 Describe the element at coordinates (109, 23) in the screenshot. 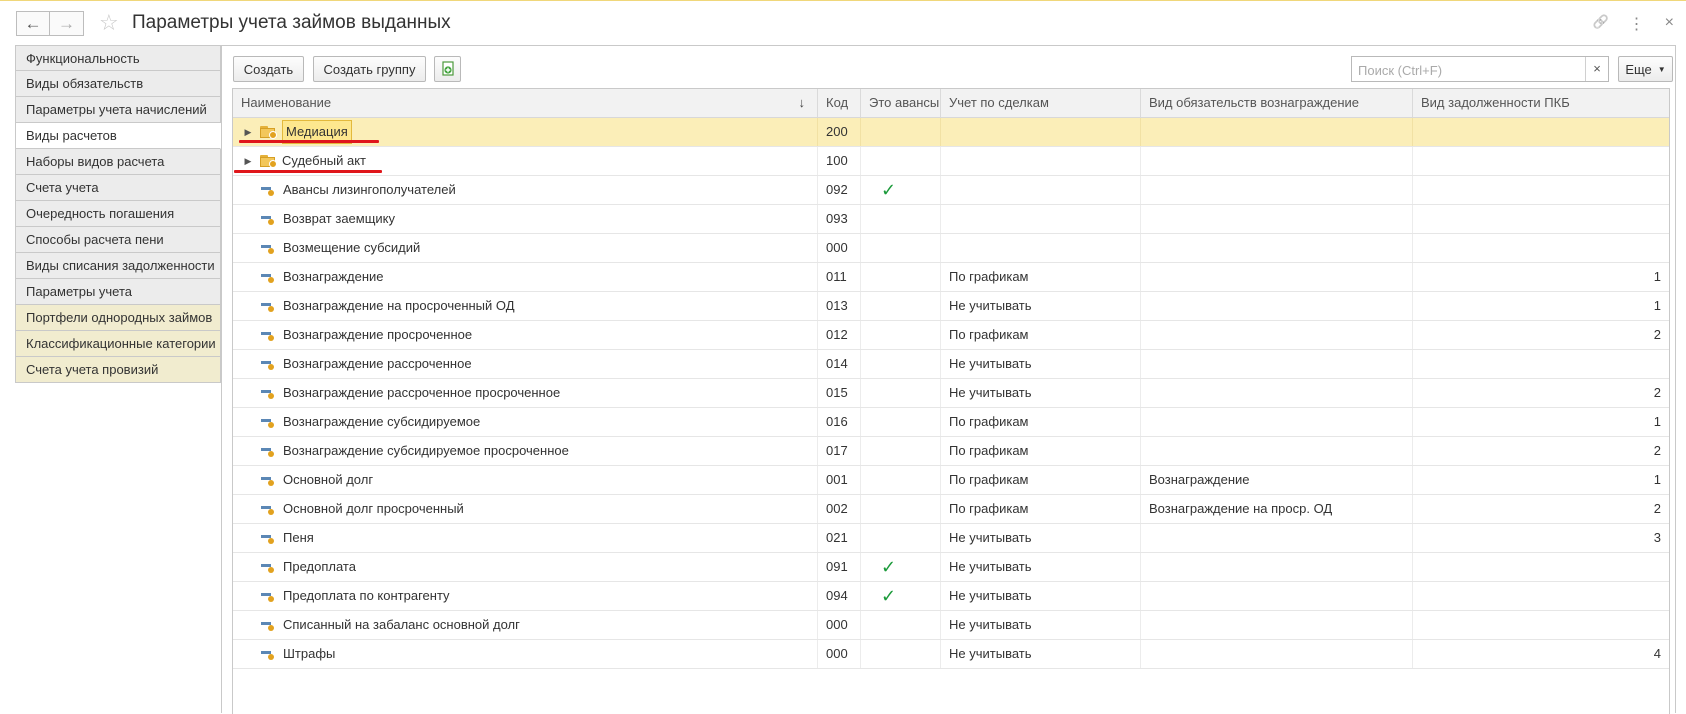

I see `favorite-star-icon: ☆` at that location.